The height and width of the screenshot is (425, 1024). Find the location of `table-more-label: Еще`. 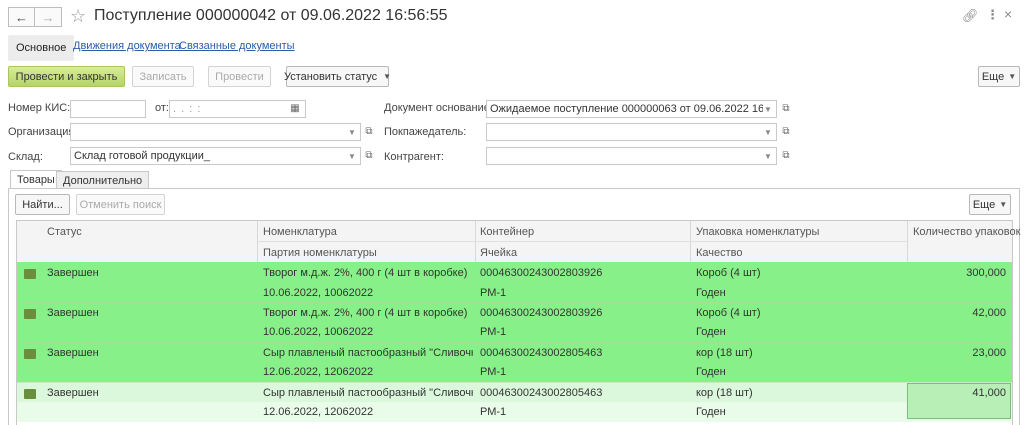

table-more-label: Еще is located at coordinates (984, 204).